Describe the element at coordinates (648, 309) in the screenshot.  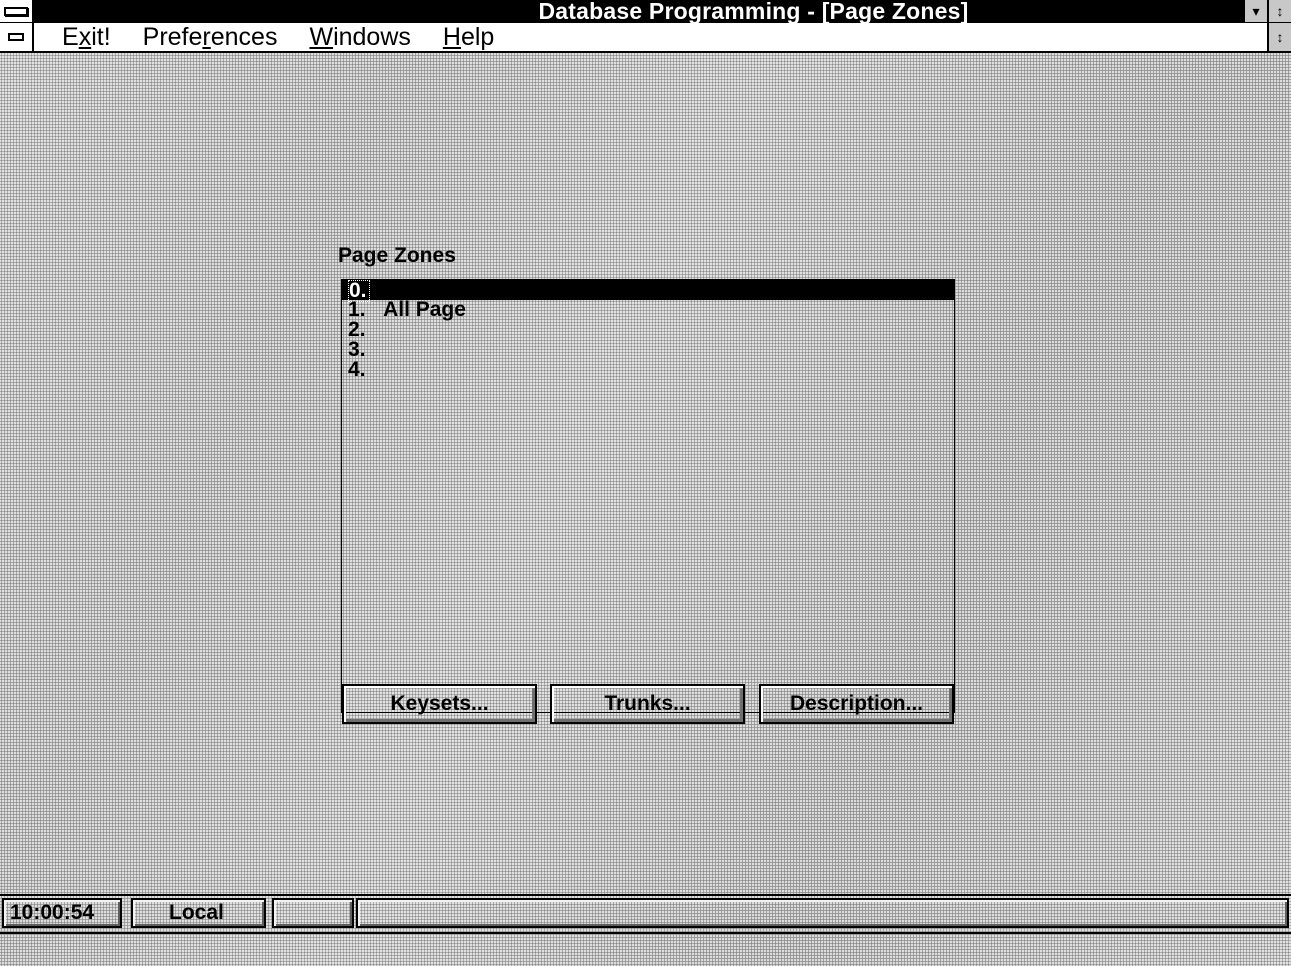
I see `list-item: 1. All Page` at that location.